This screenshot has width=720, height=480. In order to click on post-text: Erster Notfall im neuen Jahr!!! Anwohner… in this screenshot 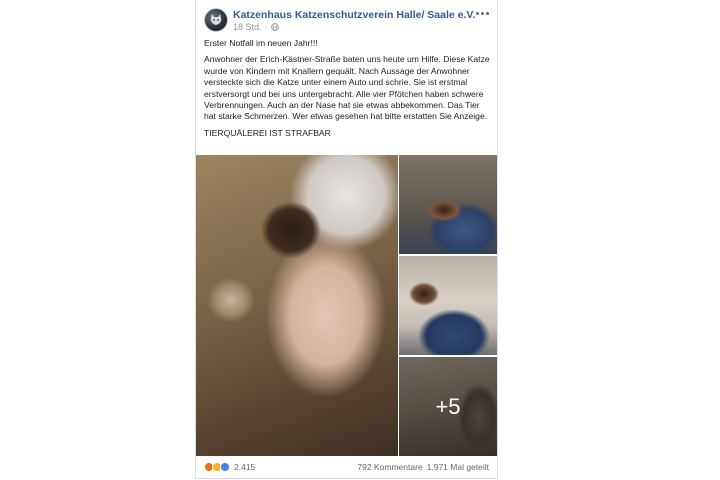, I will do `click(348, 91)`.